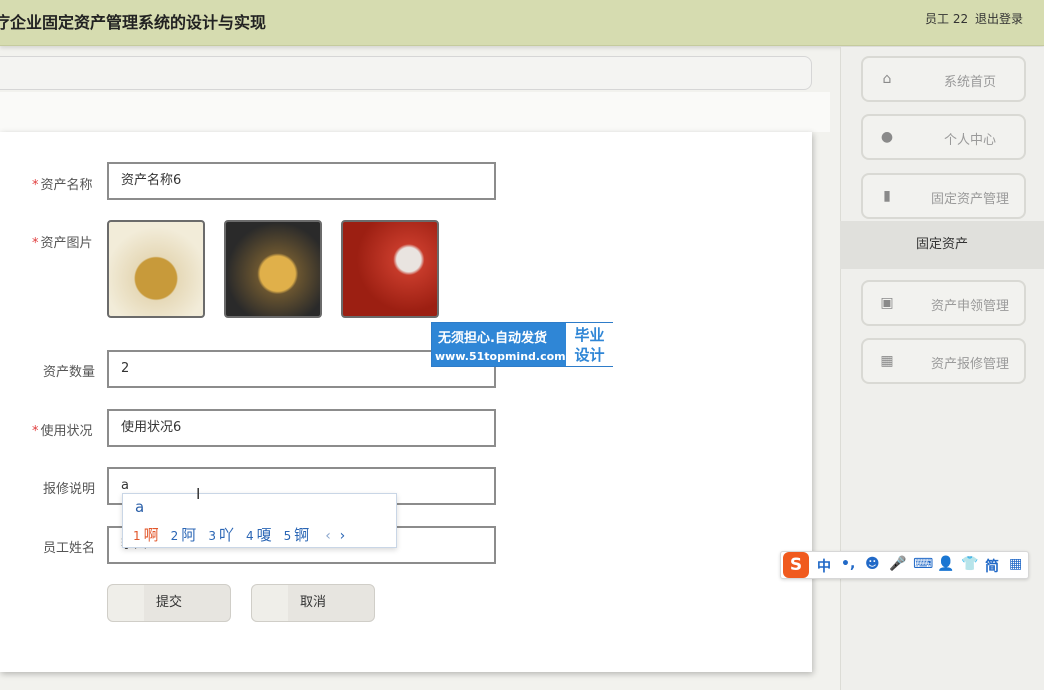 This screenshot has width=1044, height=690. What do you see at coordinates (589, 344) in the screenshot?
I see `watermark-side: 毕业 设计` at bounding box center [589, 344].